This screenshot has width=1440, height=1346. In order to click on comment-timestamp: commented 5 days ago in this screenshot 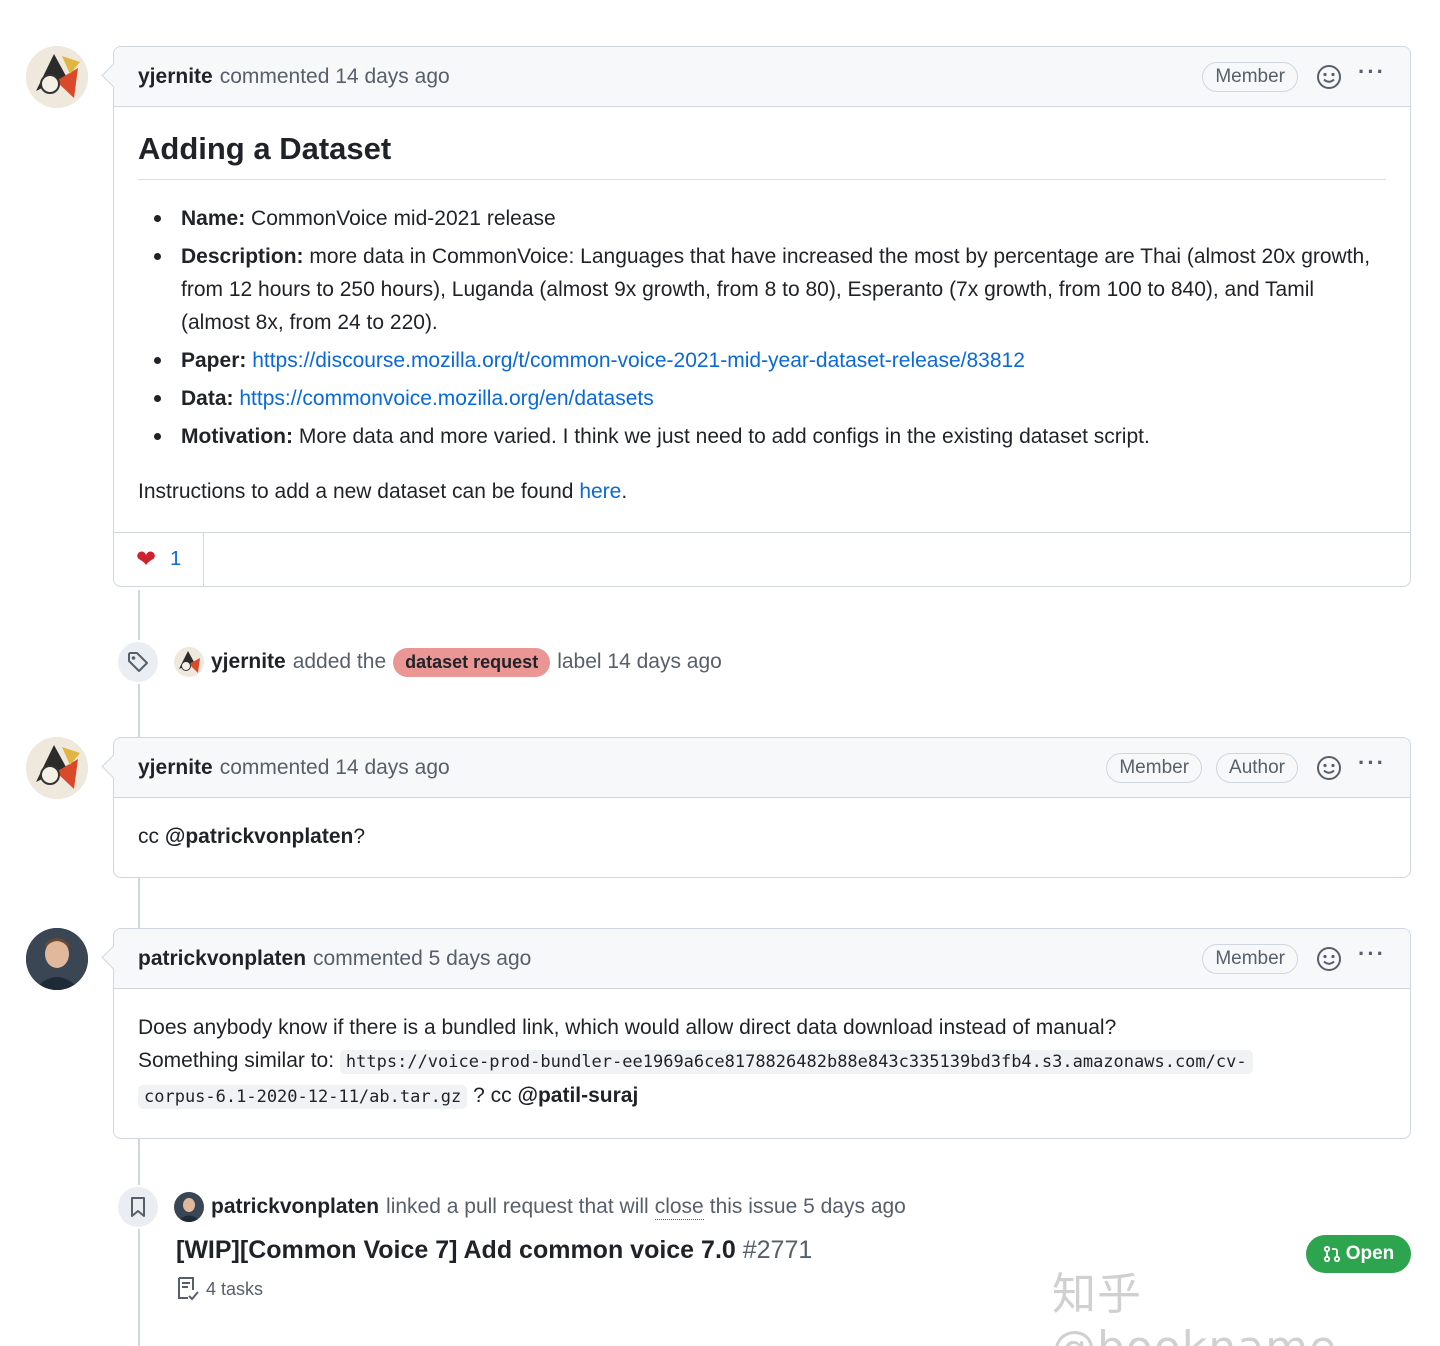, I will do `click(422, 959)`.